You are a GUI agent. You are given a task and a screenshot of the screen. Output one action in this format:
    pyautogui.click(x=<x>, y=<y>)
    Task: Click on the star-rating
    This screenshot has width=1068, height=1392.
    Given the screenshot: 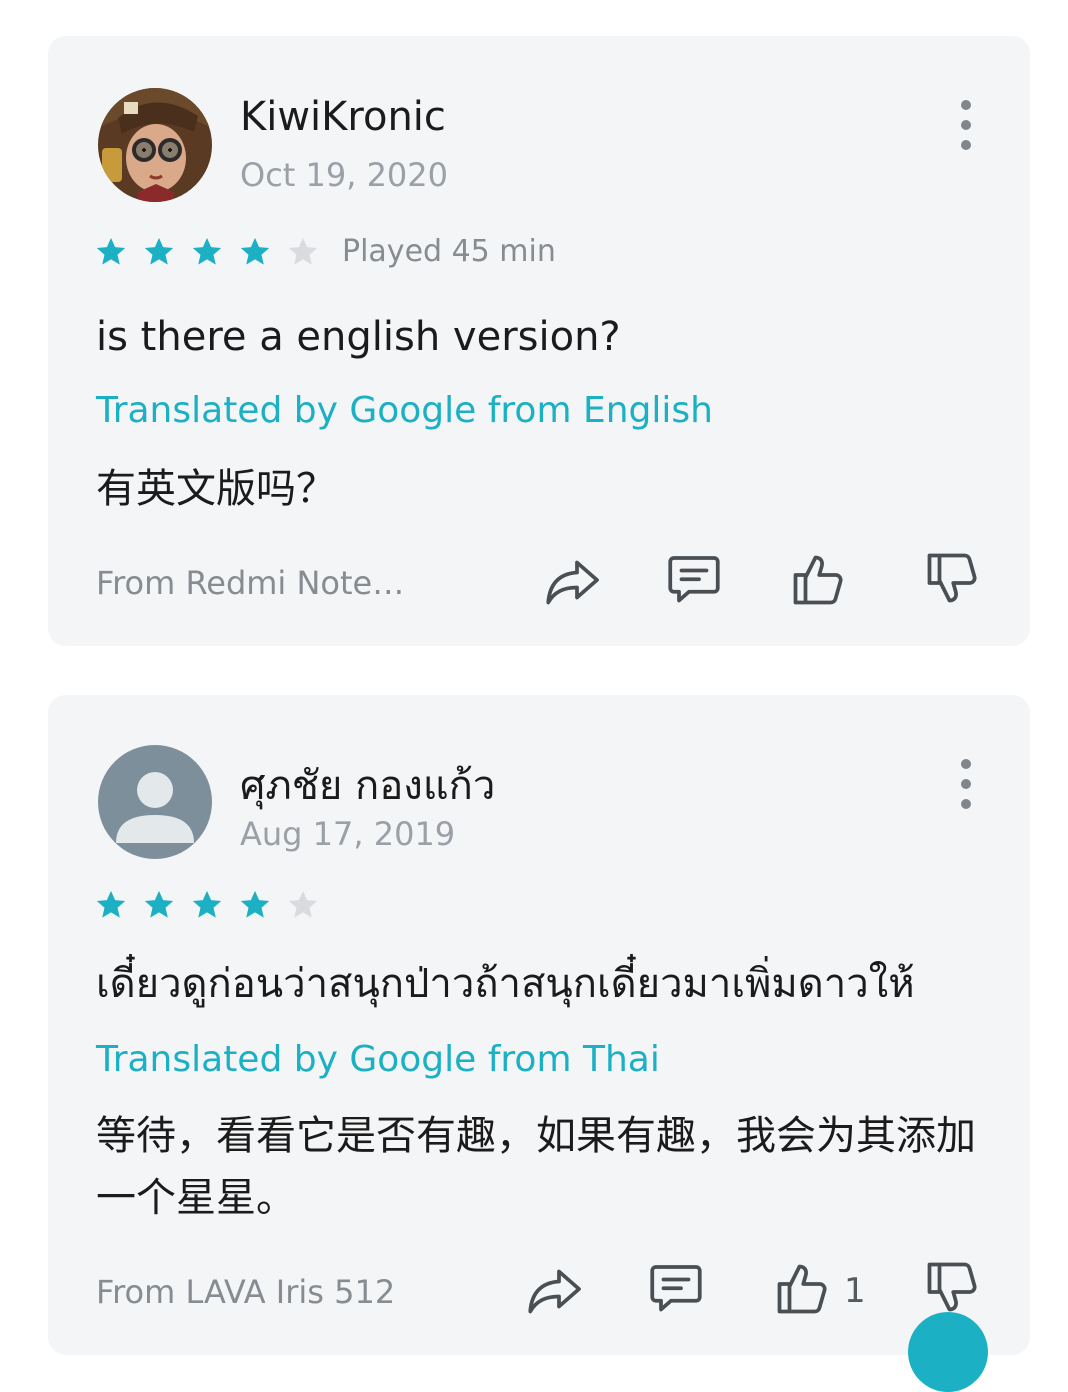 What is the action you would take?
    pyautogui.click(x=214, y=905)
    